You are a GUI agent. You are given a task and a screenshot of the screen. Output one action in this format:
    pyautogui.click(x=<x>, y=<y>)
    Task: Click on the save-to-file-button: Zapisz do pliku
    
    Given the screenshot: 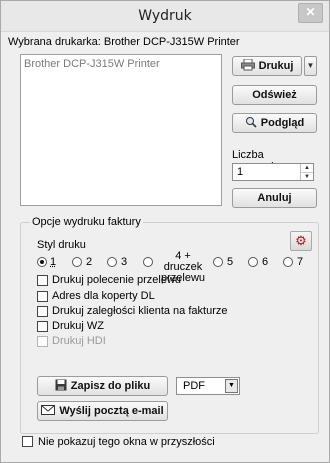 What is the action you would take?
    pyautogui.click(x=102, y=386)
    